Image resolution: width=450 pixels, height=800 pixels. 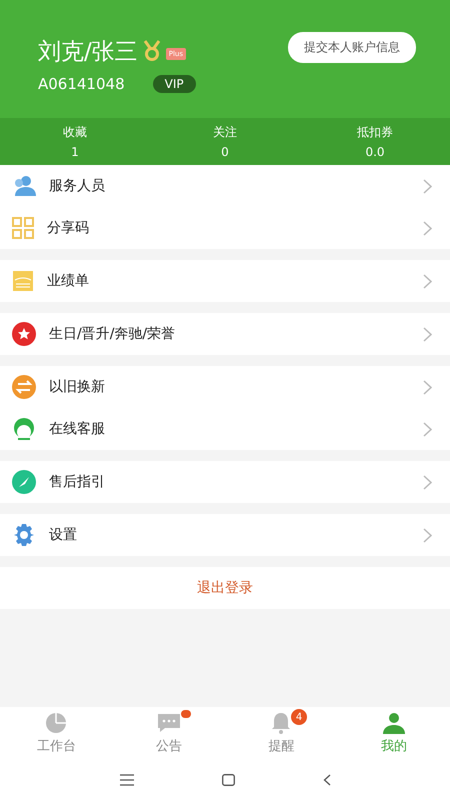 I want to click on tab-item: 提醒 4, so click(x=281, y=733).